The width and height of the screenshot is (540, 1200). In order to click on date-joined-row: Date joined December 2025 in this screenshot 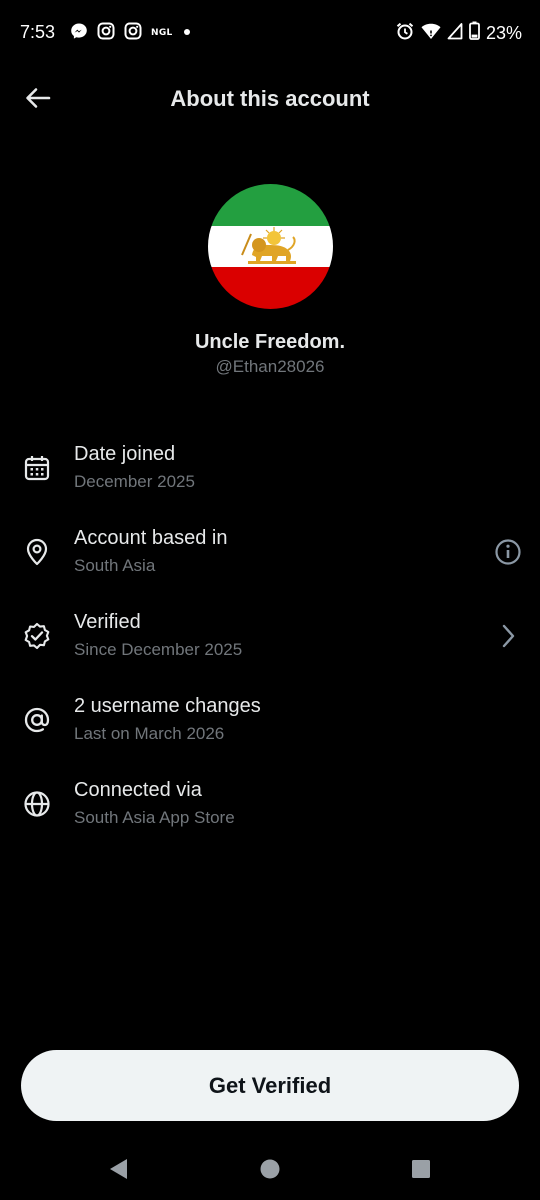, I will do `click(270, 466)`.